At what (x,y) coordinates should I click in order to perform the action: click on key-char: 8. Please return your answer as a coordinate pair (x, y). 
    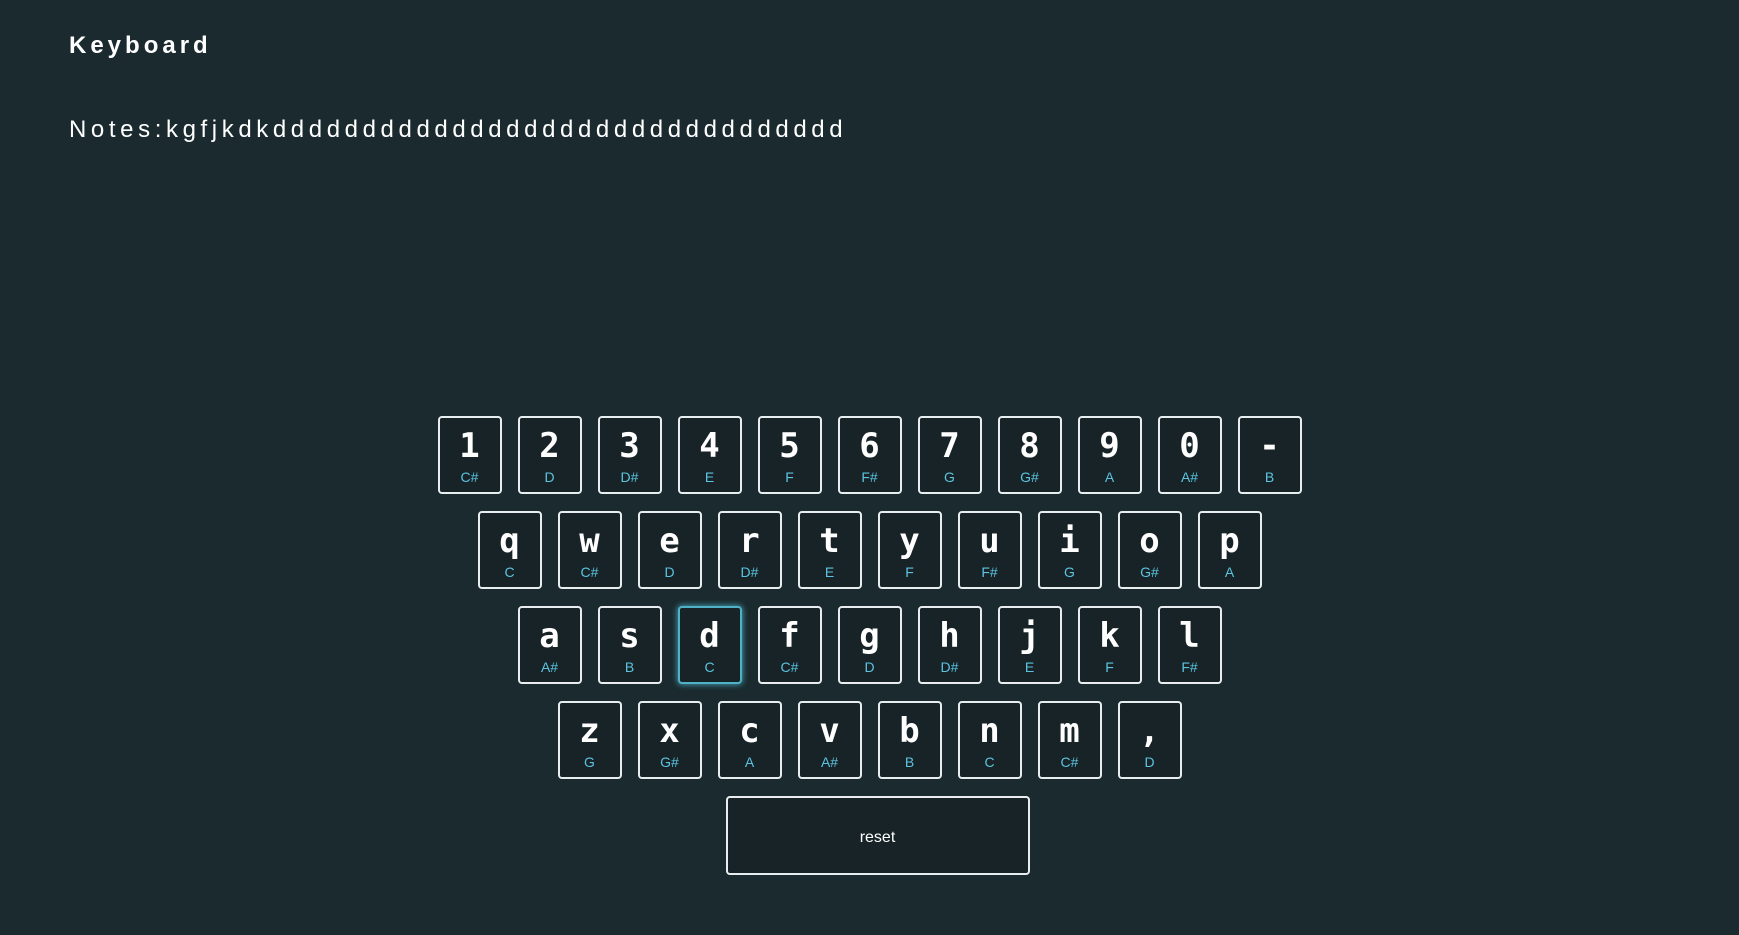
    Looking at the image, I should click on (1029, 446).